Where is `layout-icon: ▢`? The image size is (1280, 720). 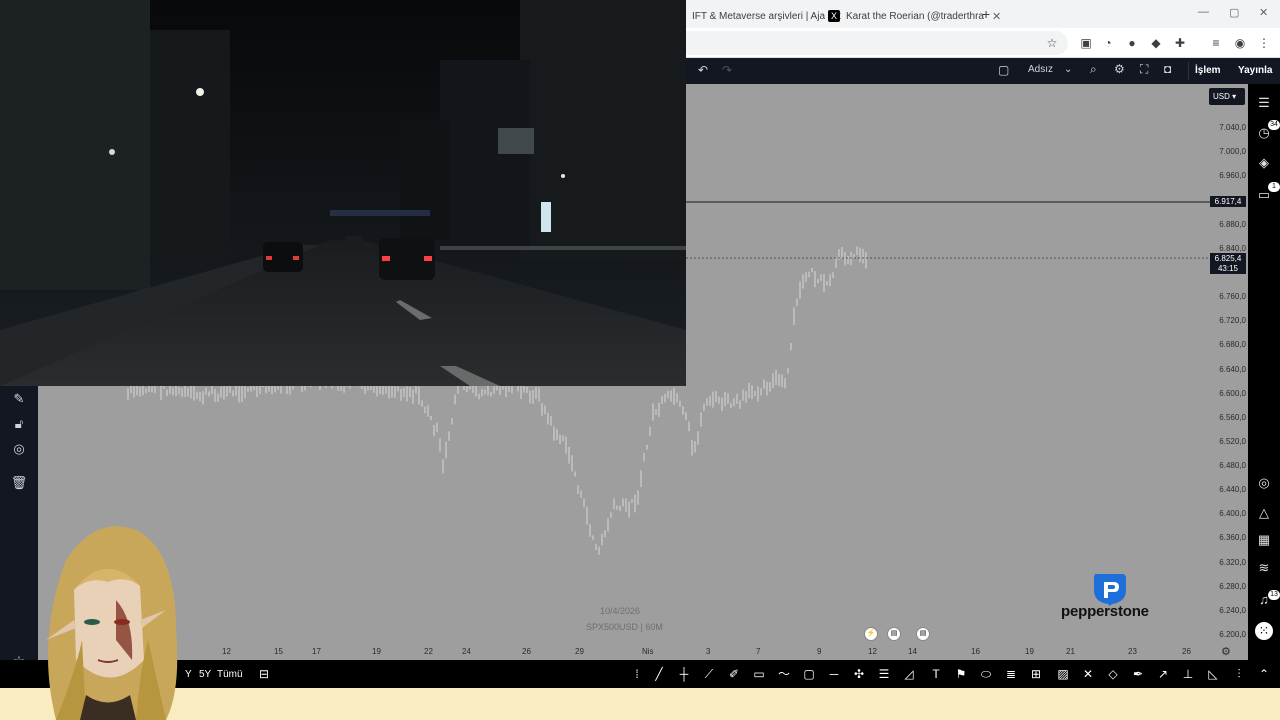 layout-icon: ▢ is located at coordinates (1003, 70).